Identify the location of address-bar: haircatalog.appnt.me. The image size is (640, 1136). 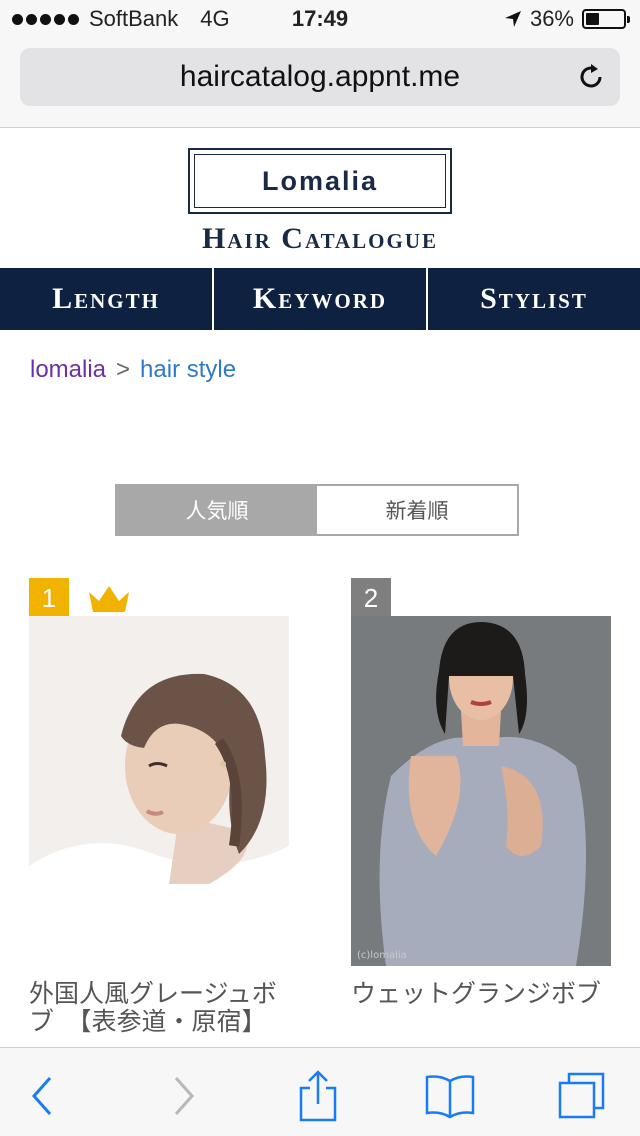
(320, 77).